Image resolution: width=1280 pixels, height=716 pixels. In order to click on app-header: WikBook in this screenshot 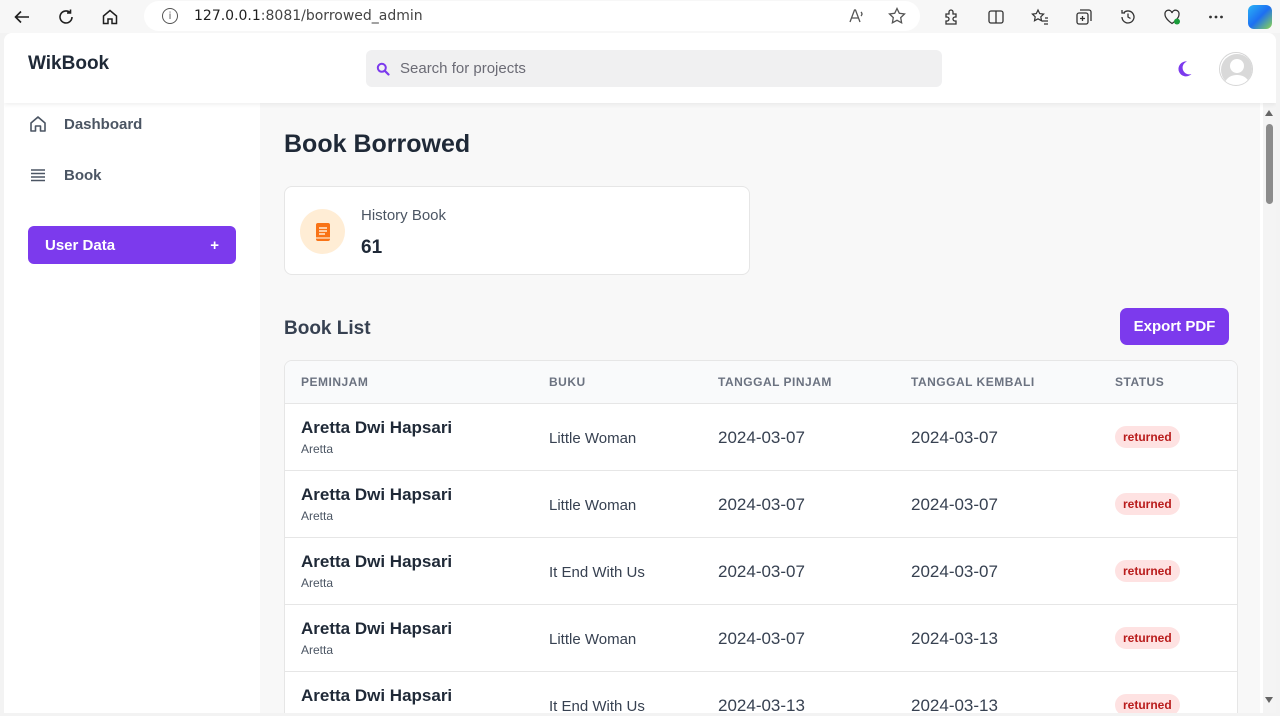, I will do `click(640, 68)`.